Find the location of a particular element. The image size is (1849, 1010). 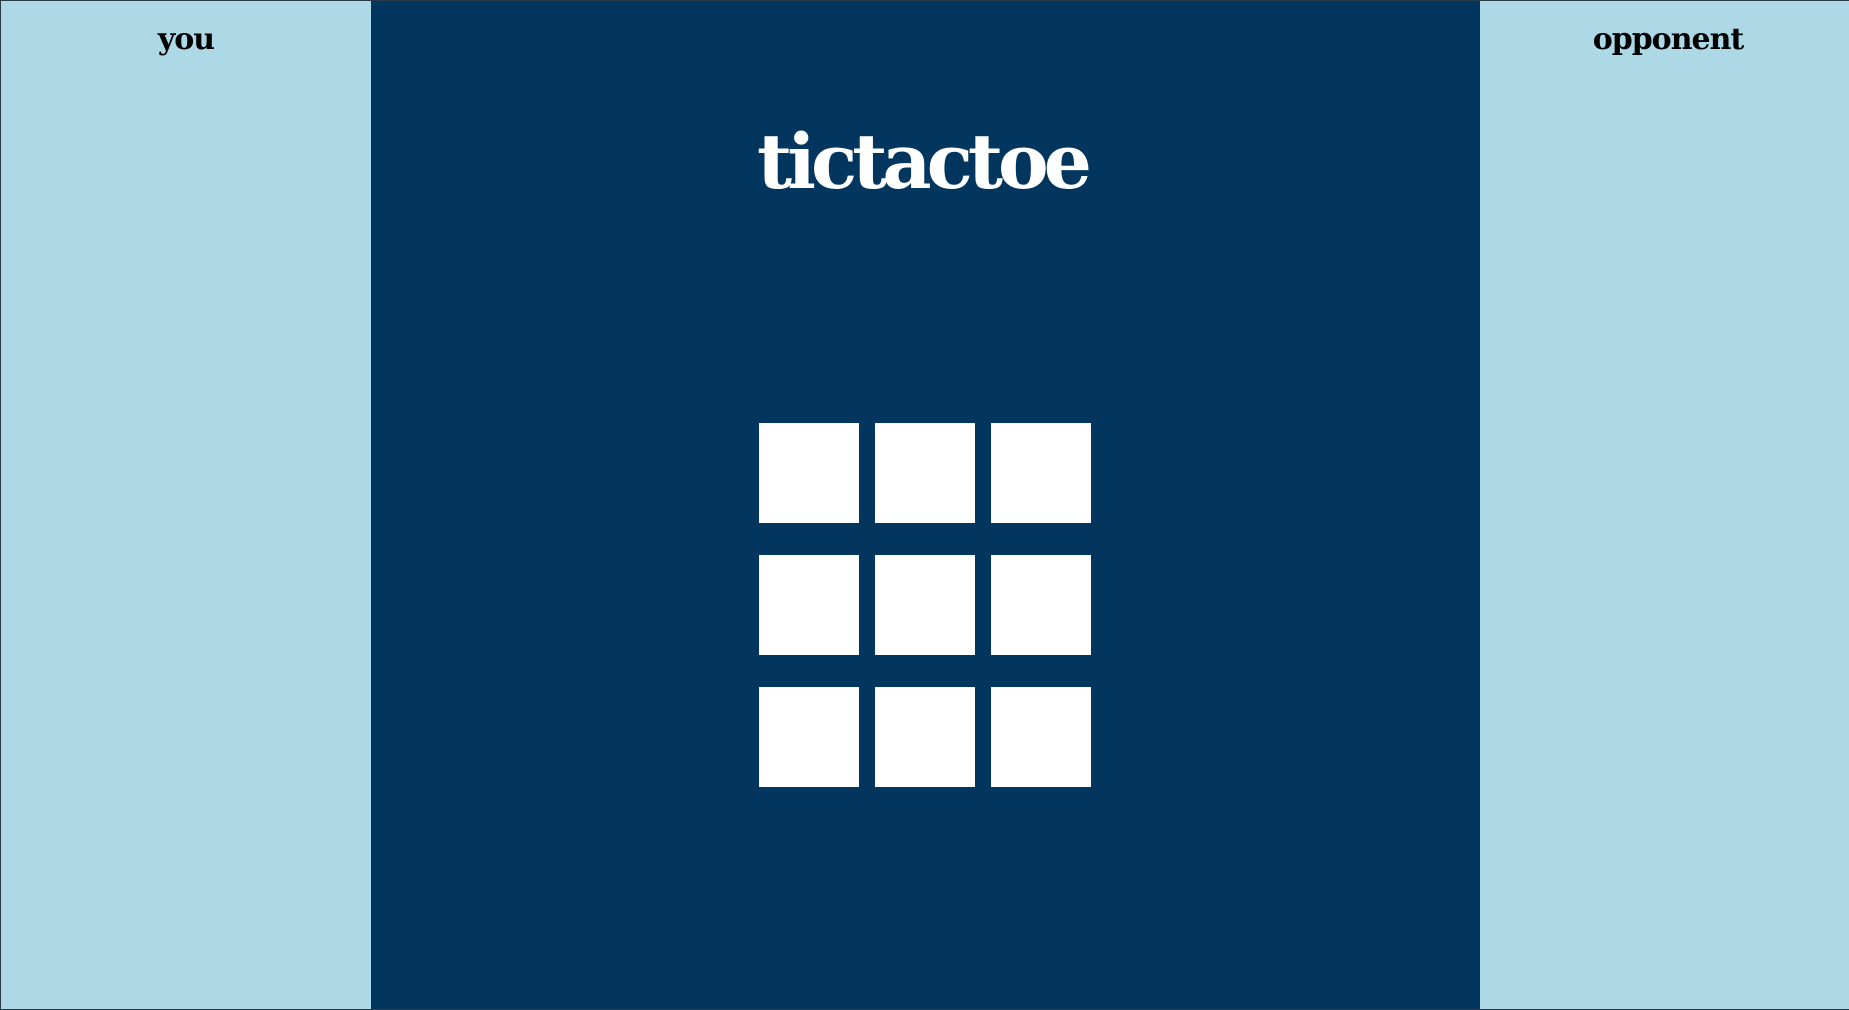

cell-row3-col1 is located at coordinates (809, 737).